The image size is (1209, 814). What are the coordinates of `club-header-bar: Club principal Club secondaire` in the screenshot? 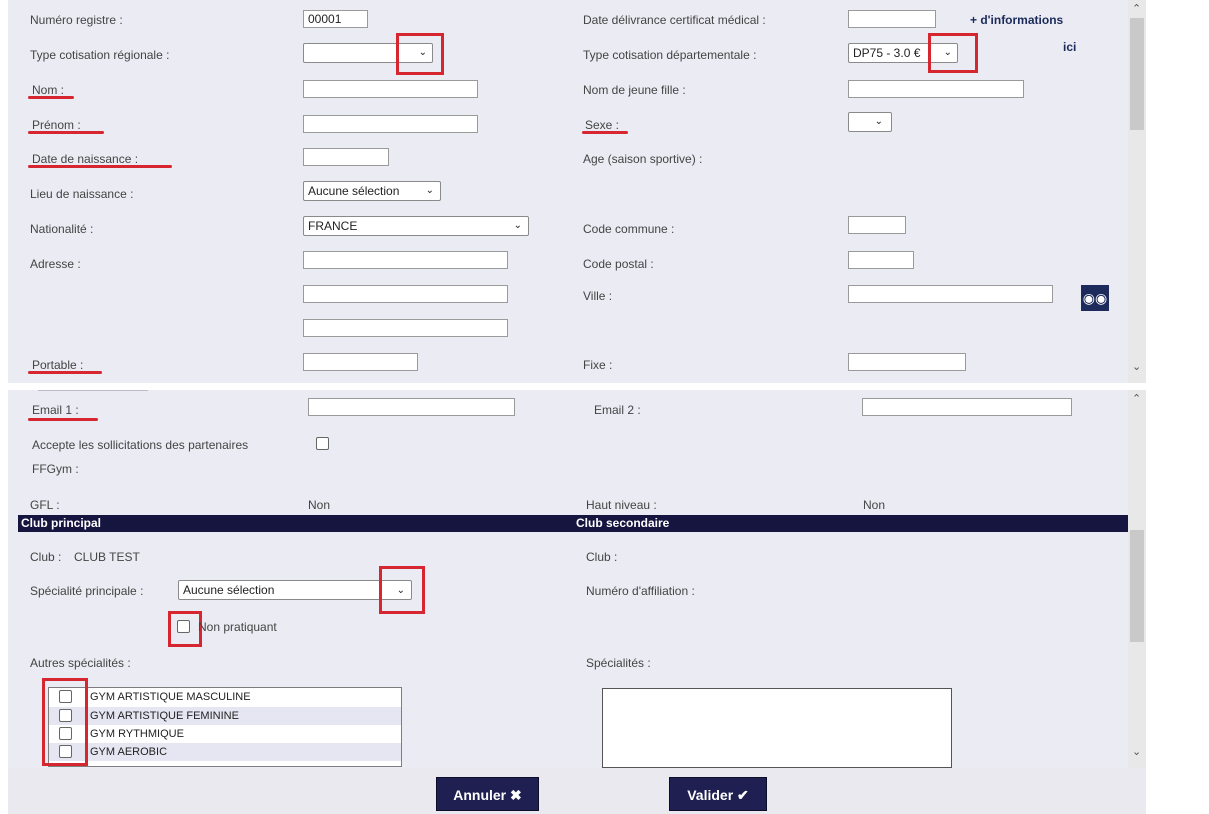 It's located at (573, 523).